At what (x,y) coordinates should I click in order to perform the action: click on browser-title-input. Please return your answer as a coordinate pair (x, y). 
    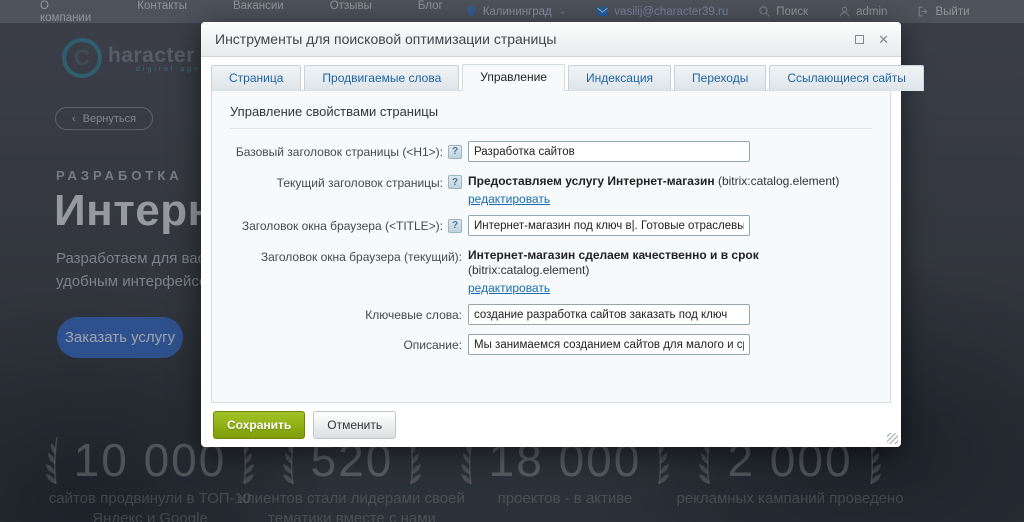
    Looking at the image, I should click on (609, 225).